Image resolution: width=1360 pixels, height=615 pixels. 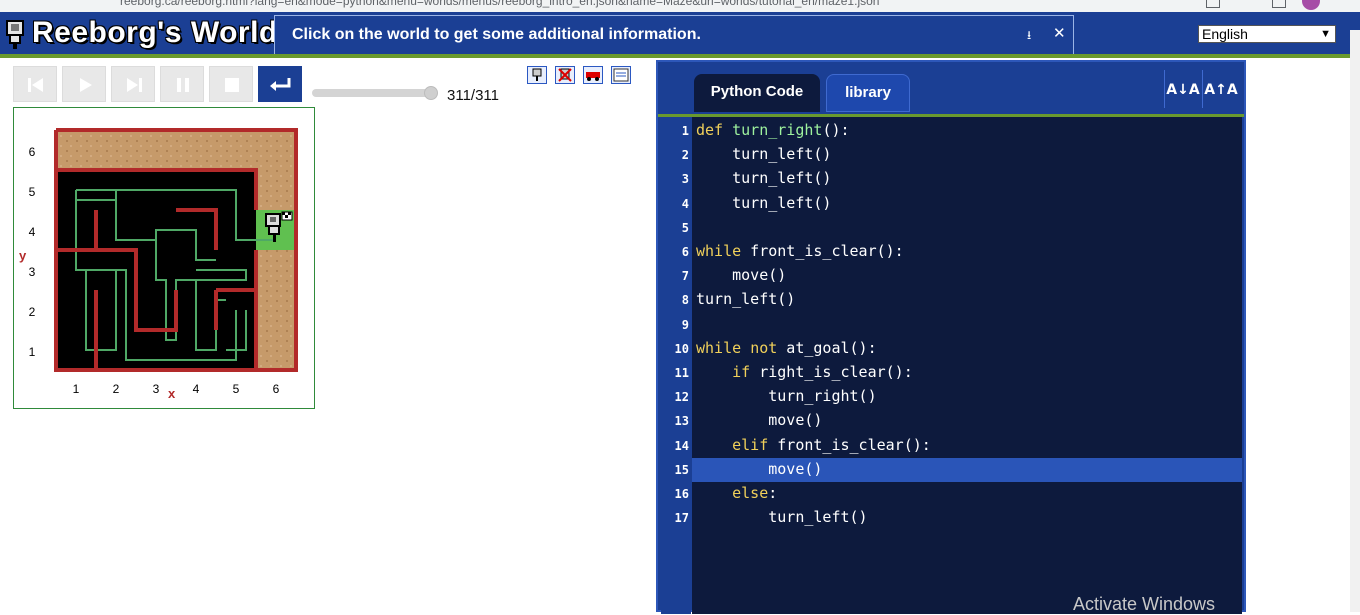 What do you see at coordinates (757, 93) in the screenshot?
I see `tab-python-code: Python Code` at bounding box center [757, 93].